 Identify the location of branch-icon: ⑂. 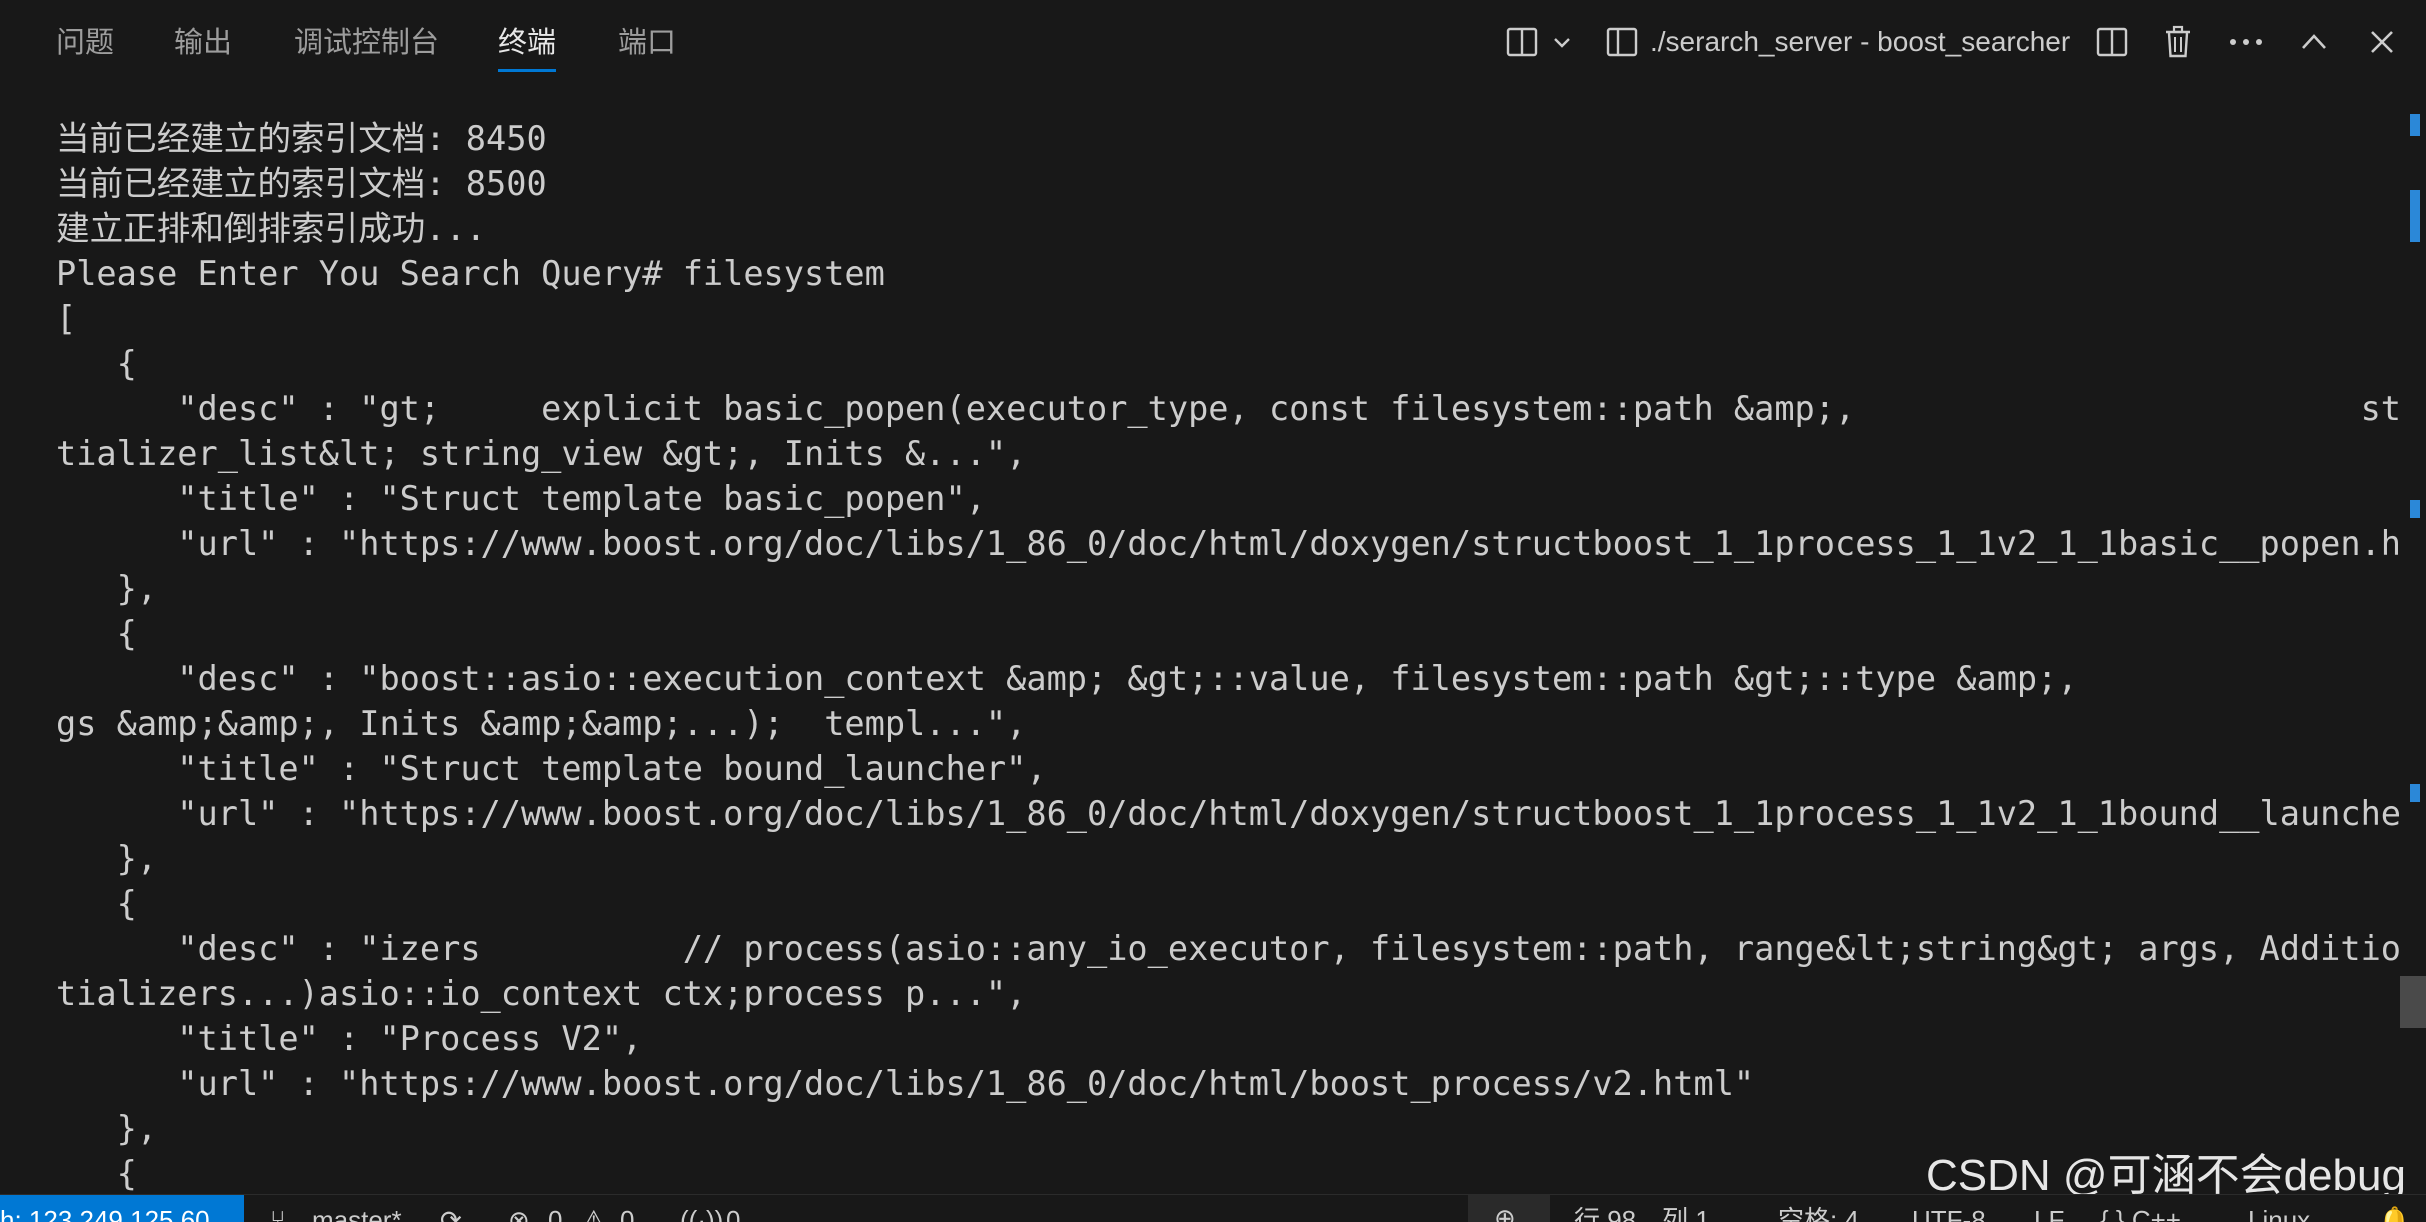
(278, 1213).